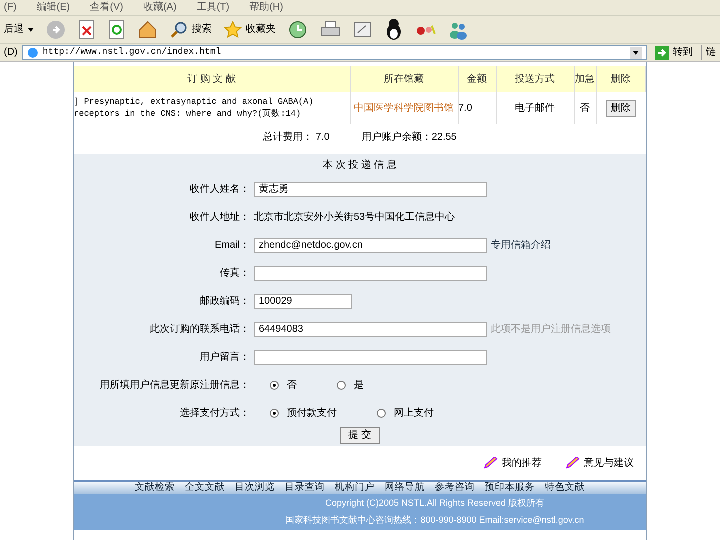 This screenshot has height=540, width=720. Describe the element at coordinates (255, 488) in the screenshot. I see `nav-link: 目次浏览` at that location.